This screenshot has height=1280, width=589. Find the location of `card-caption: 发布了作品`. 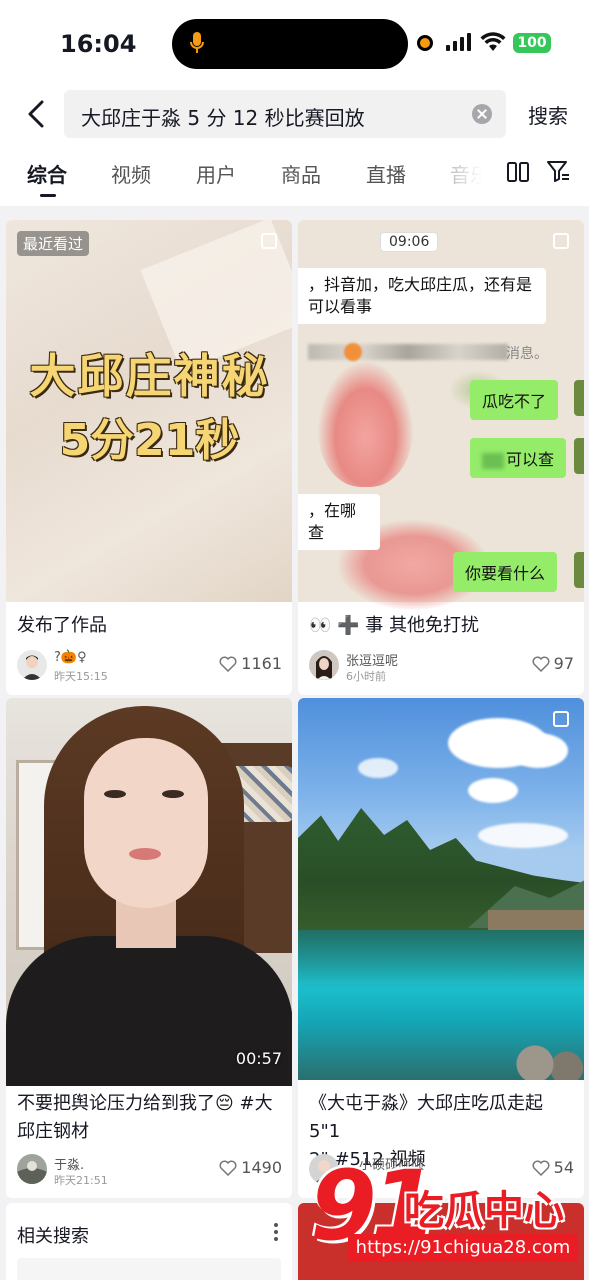

card-caption: 发布了作品 is located at coordinates (62, 626).